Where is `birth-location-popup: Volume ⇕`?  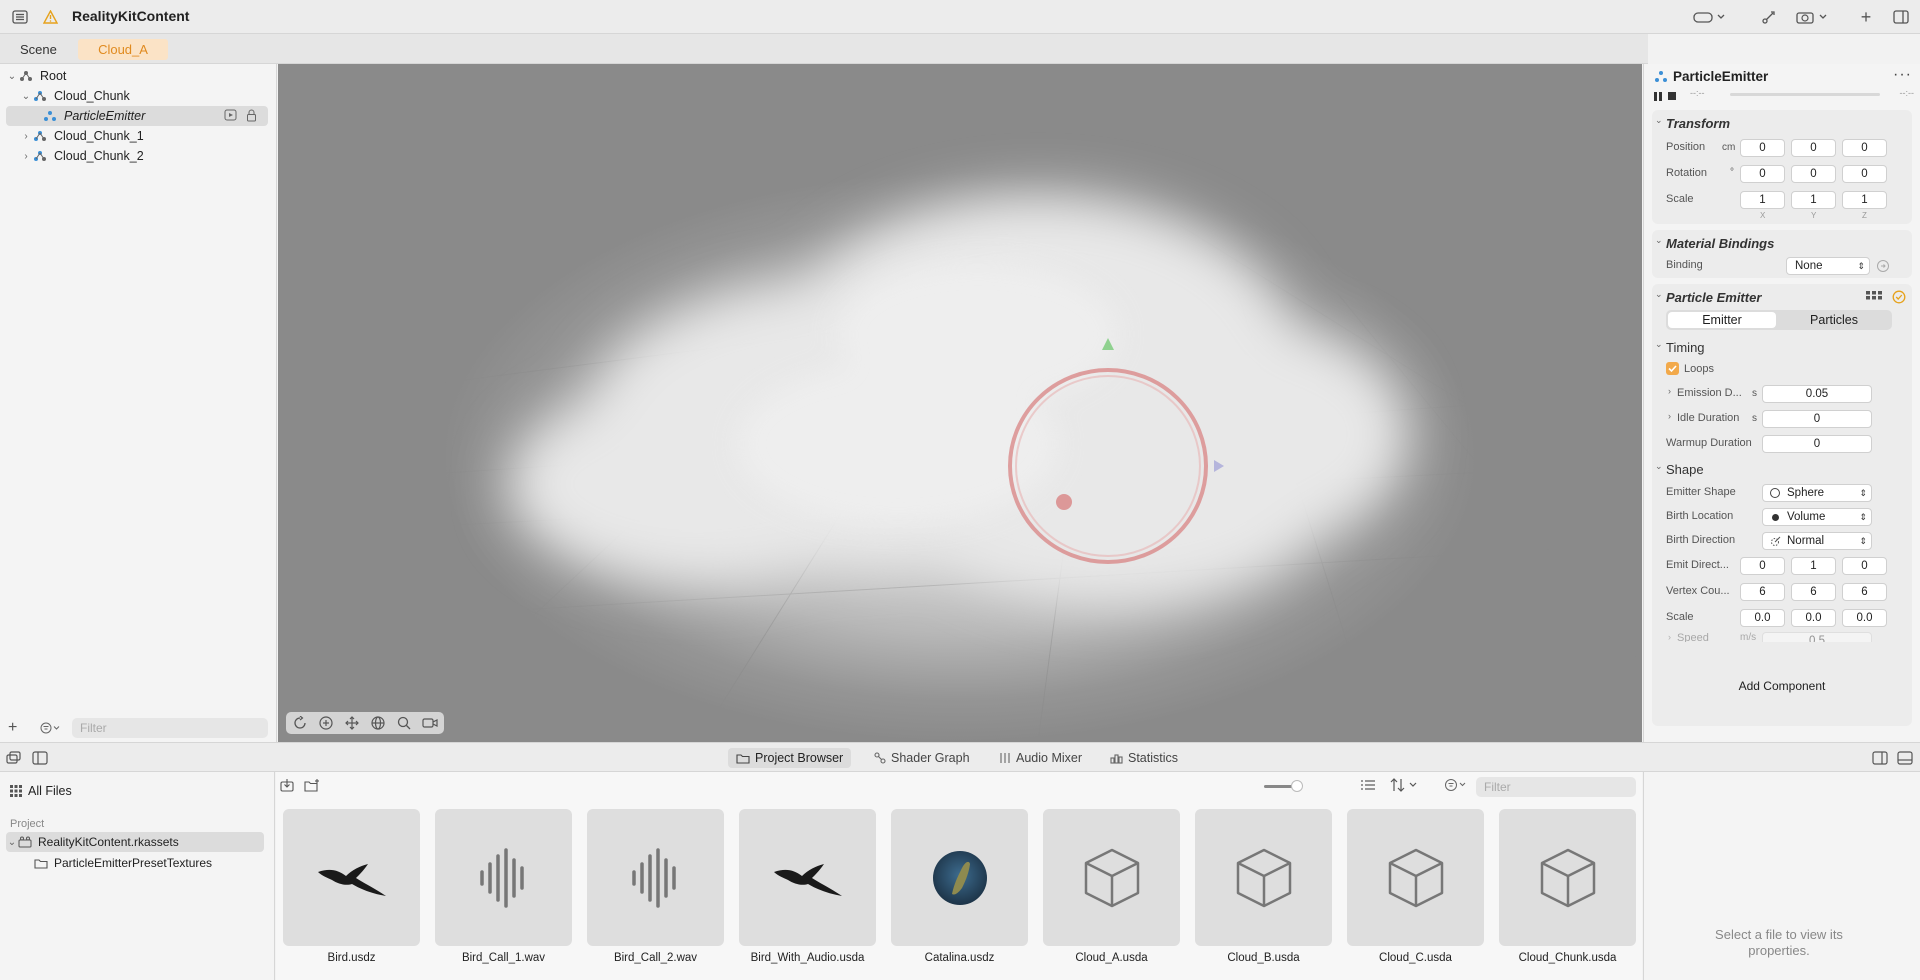
birth-location-popup: Volume ⇕ is located at coordinates (1817, 517).